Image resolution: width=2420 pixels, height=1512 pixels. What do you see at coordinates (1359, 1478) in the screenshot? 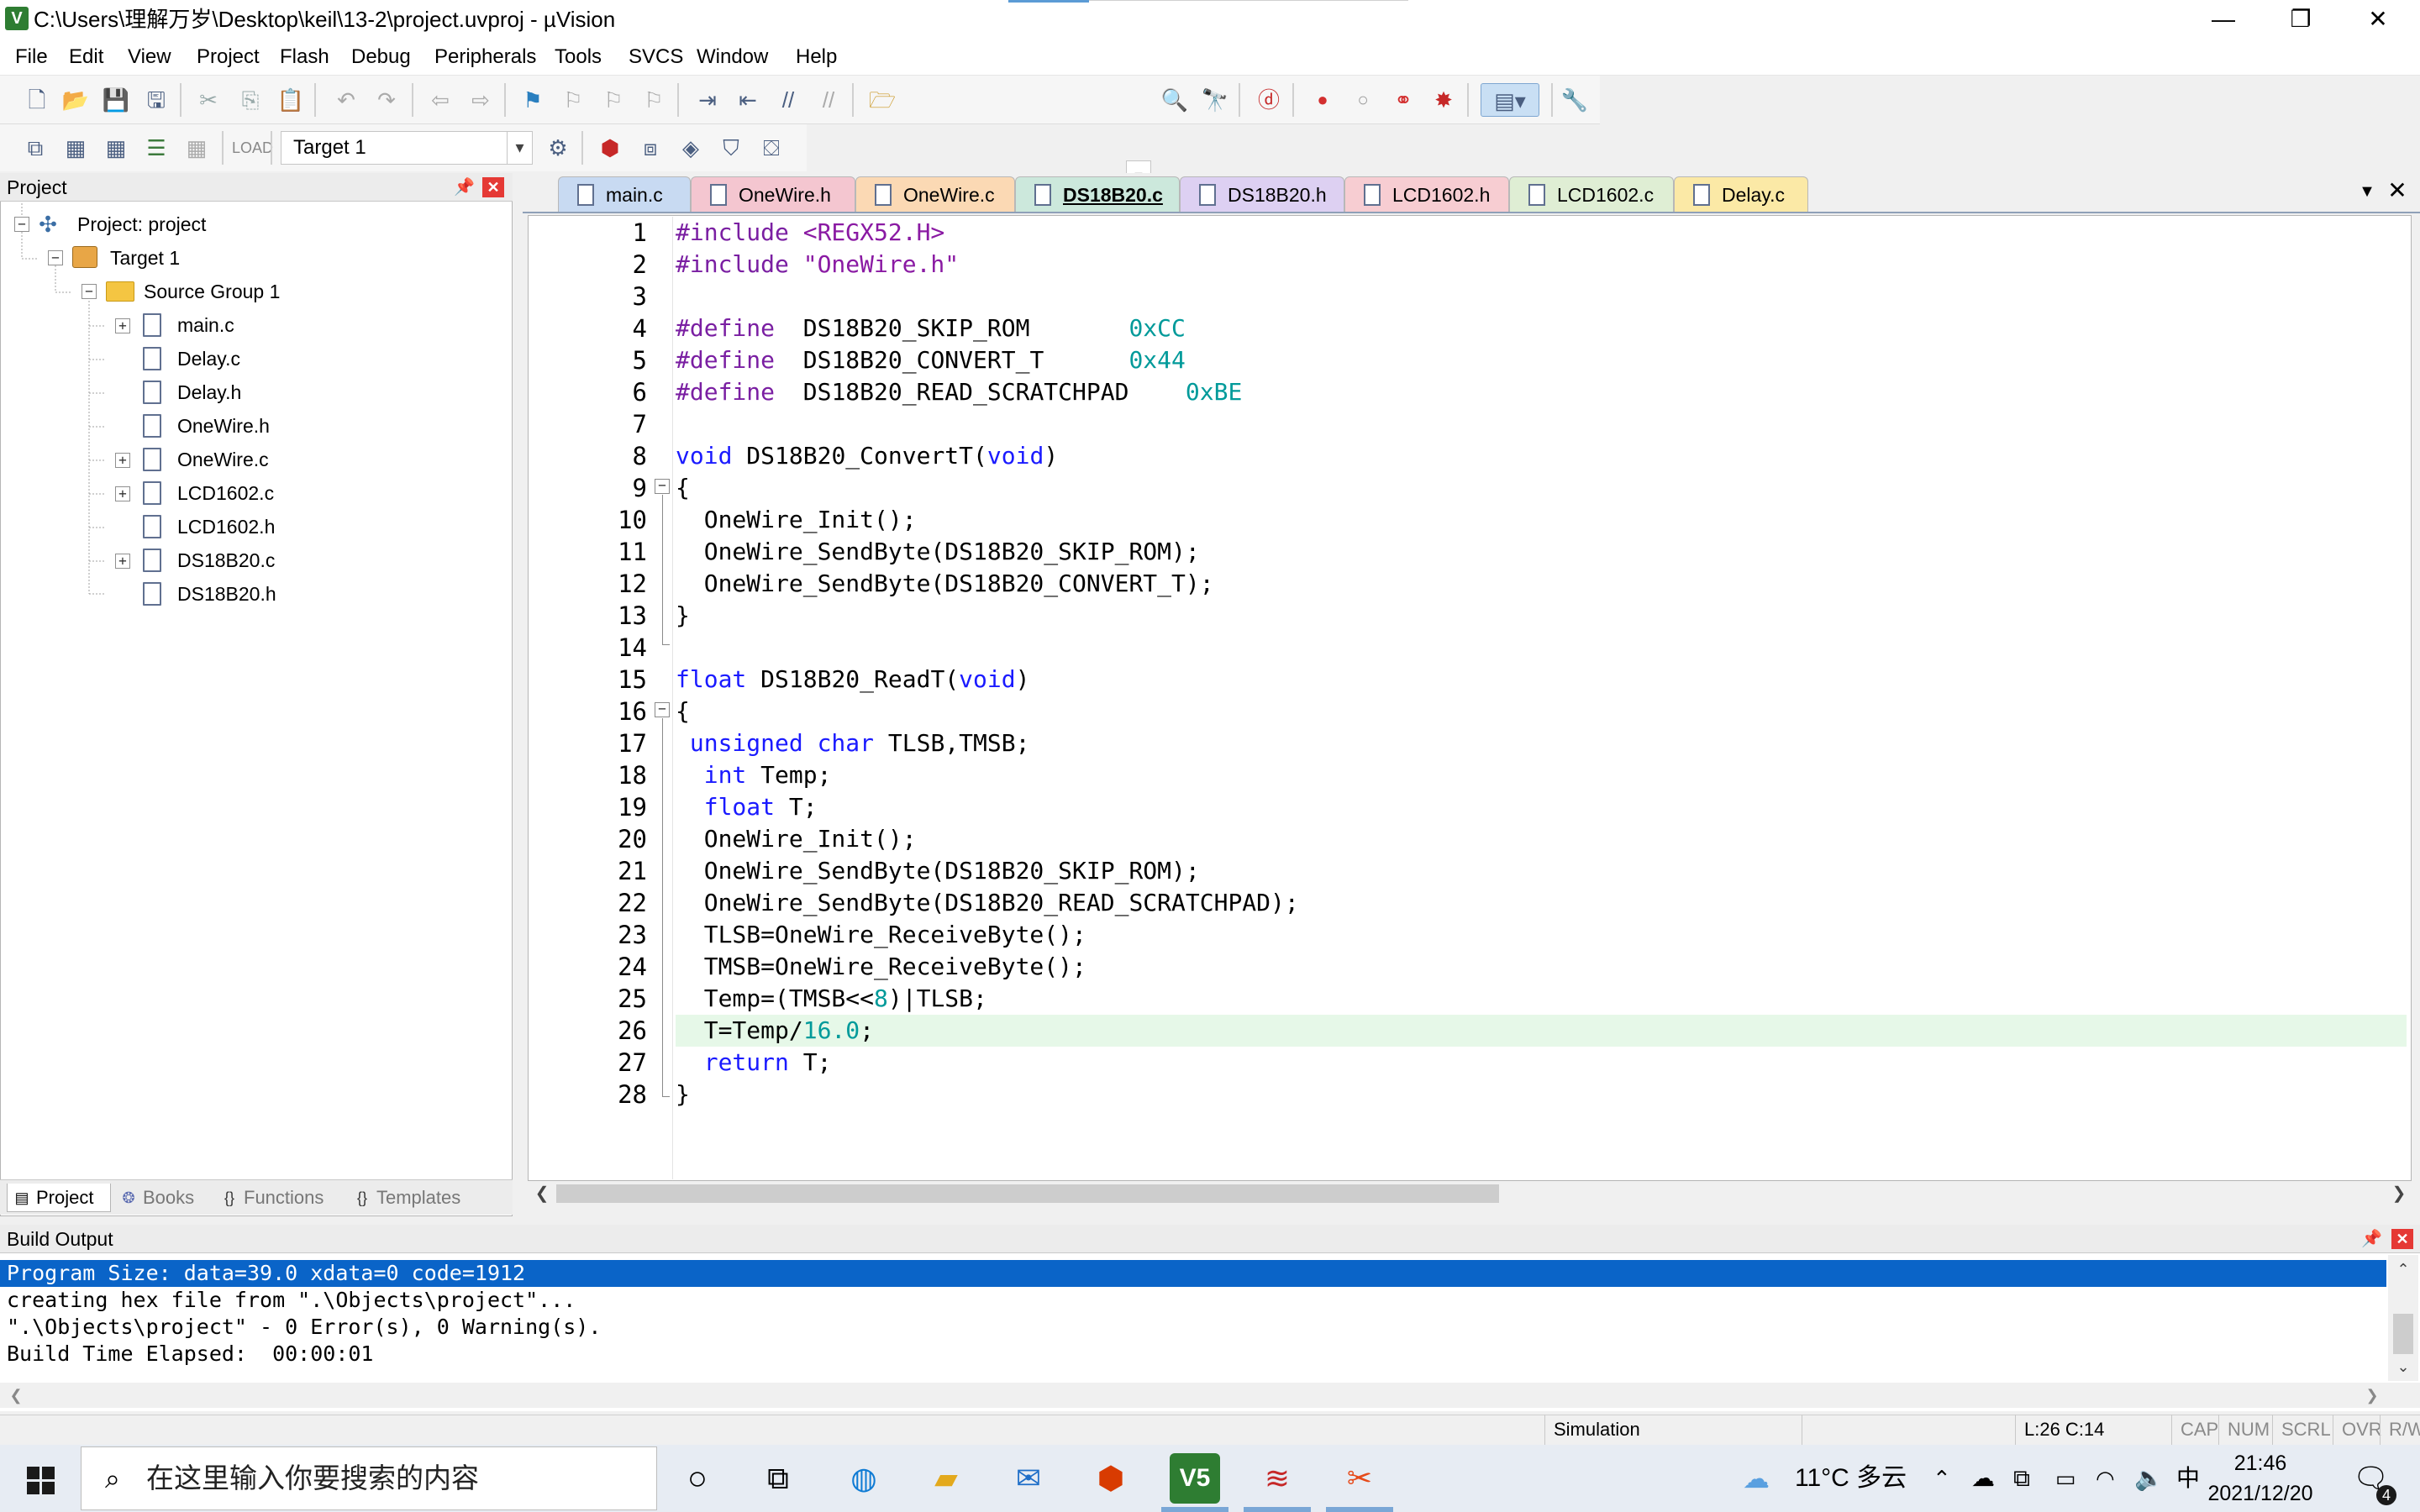
I see `snipping-tool-icon: ✂` at bounding box center [1359, 1478].